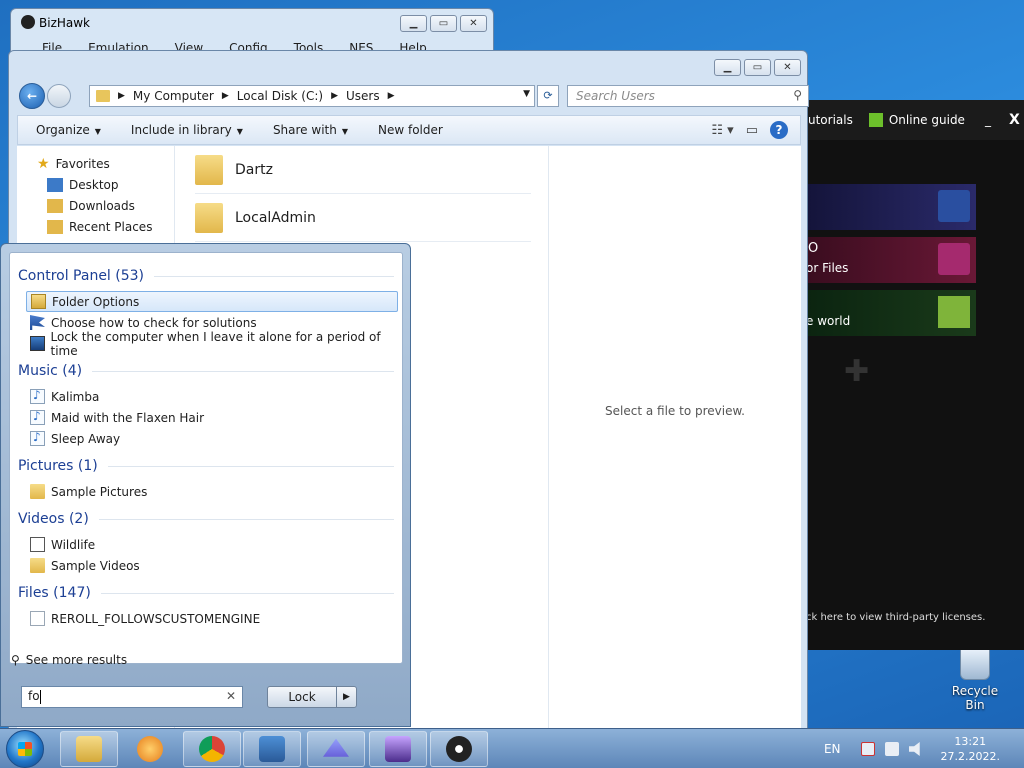 This screenshot has width=1024, height=768. I want to click on result-kalimba: Kalimba, so click(212, 396).